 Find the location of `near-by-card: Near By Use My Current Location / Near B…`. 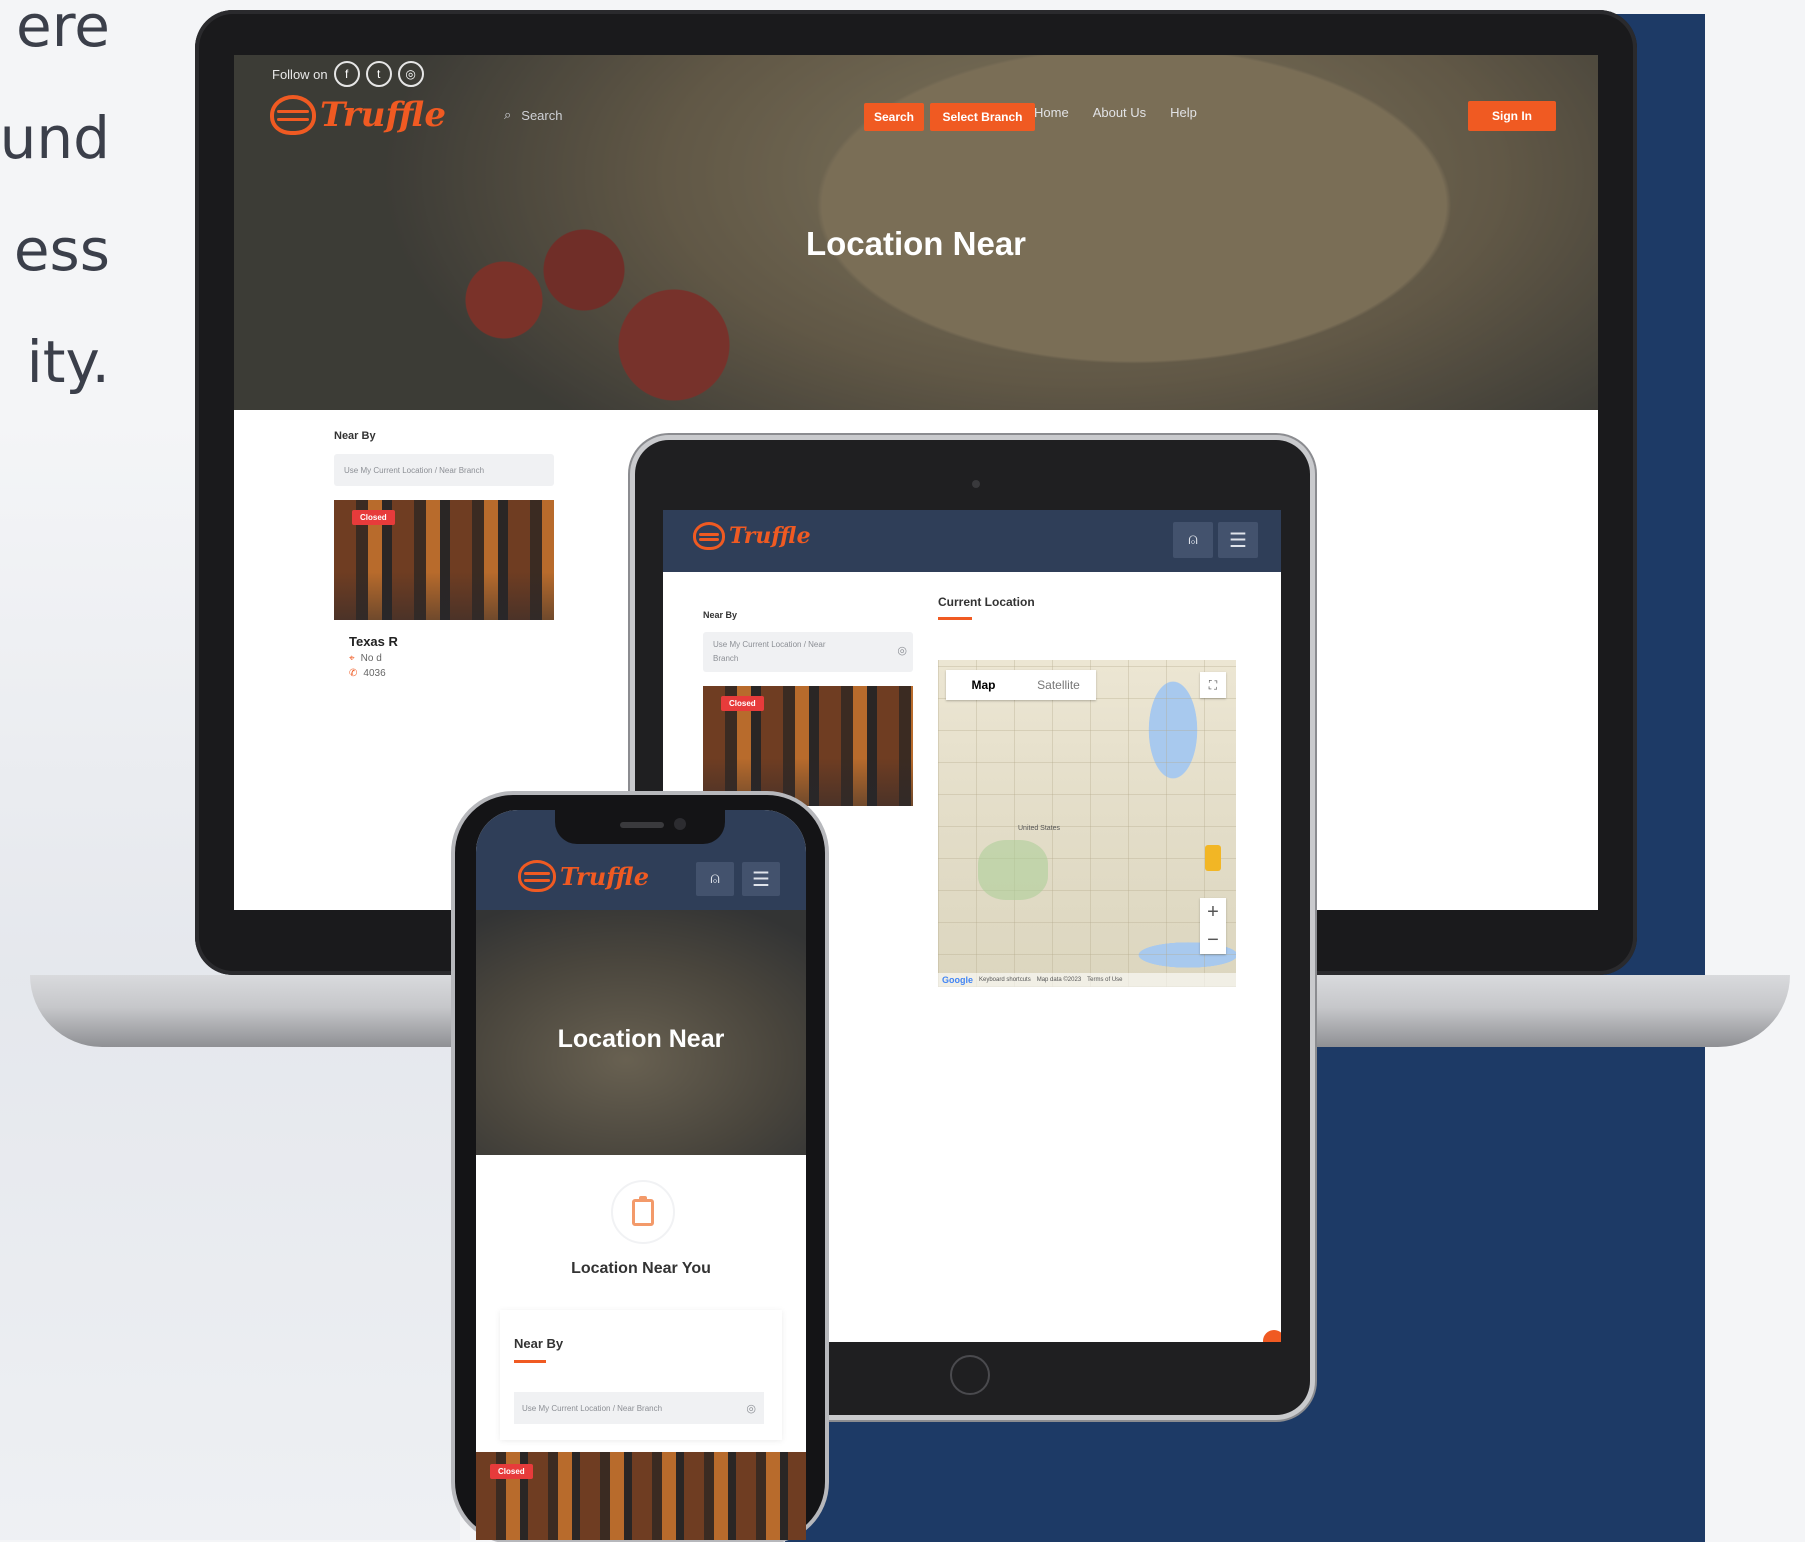

near-by-card: Near By Use My Current Location / Near B… is located at coordinates (641, 1375).